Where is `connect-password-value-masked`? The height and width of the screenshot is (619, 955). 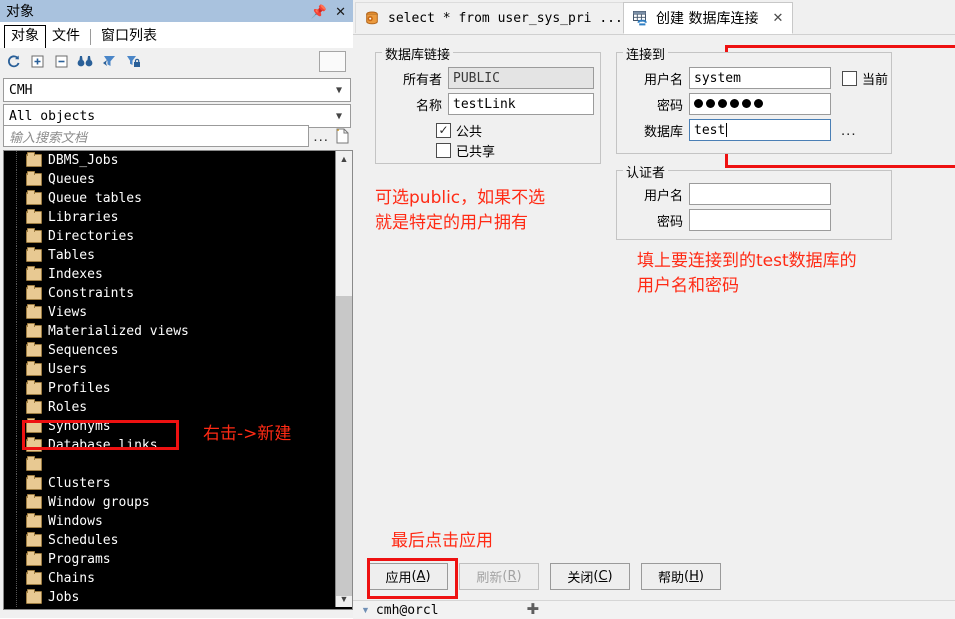 connect-password-value-masked is located at coordinates (728, 104).